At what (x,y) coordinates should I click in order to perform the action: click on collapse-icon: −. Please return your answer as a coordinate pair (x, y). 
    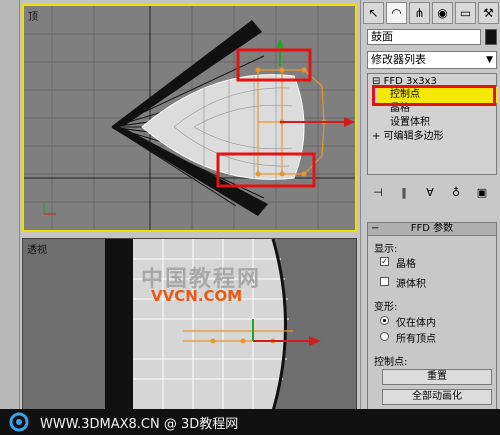
    Looking at the image, I should click on (375, 228).